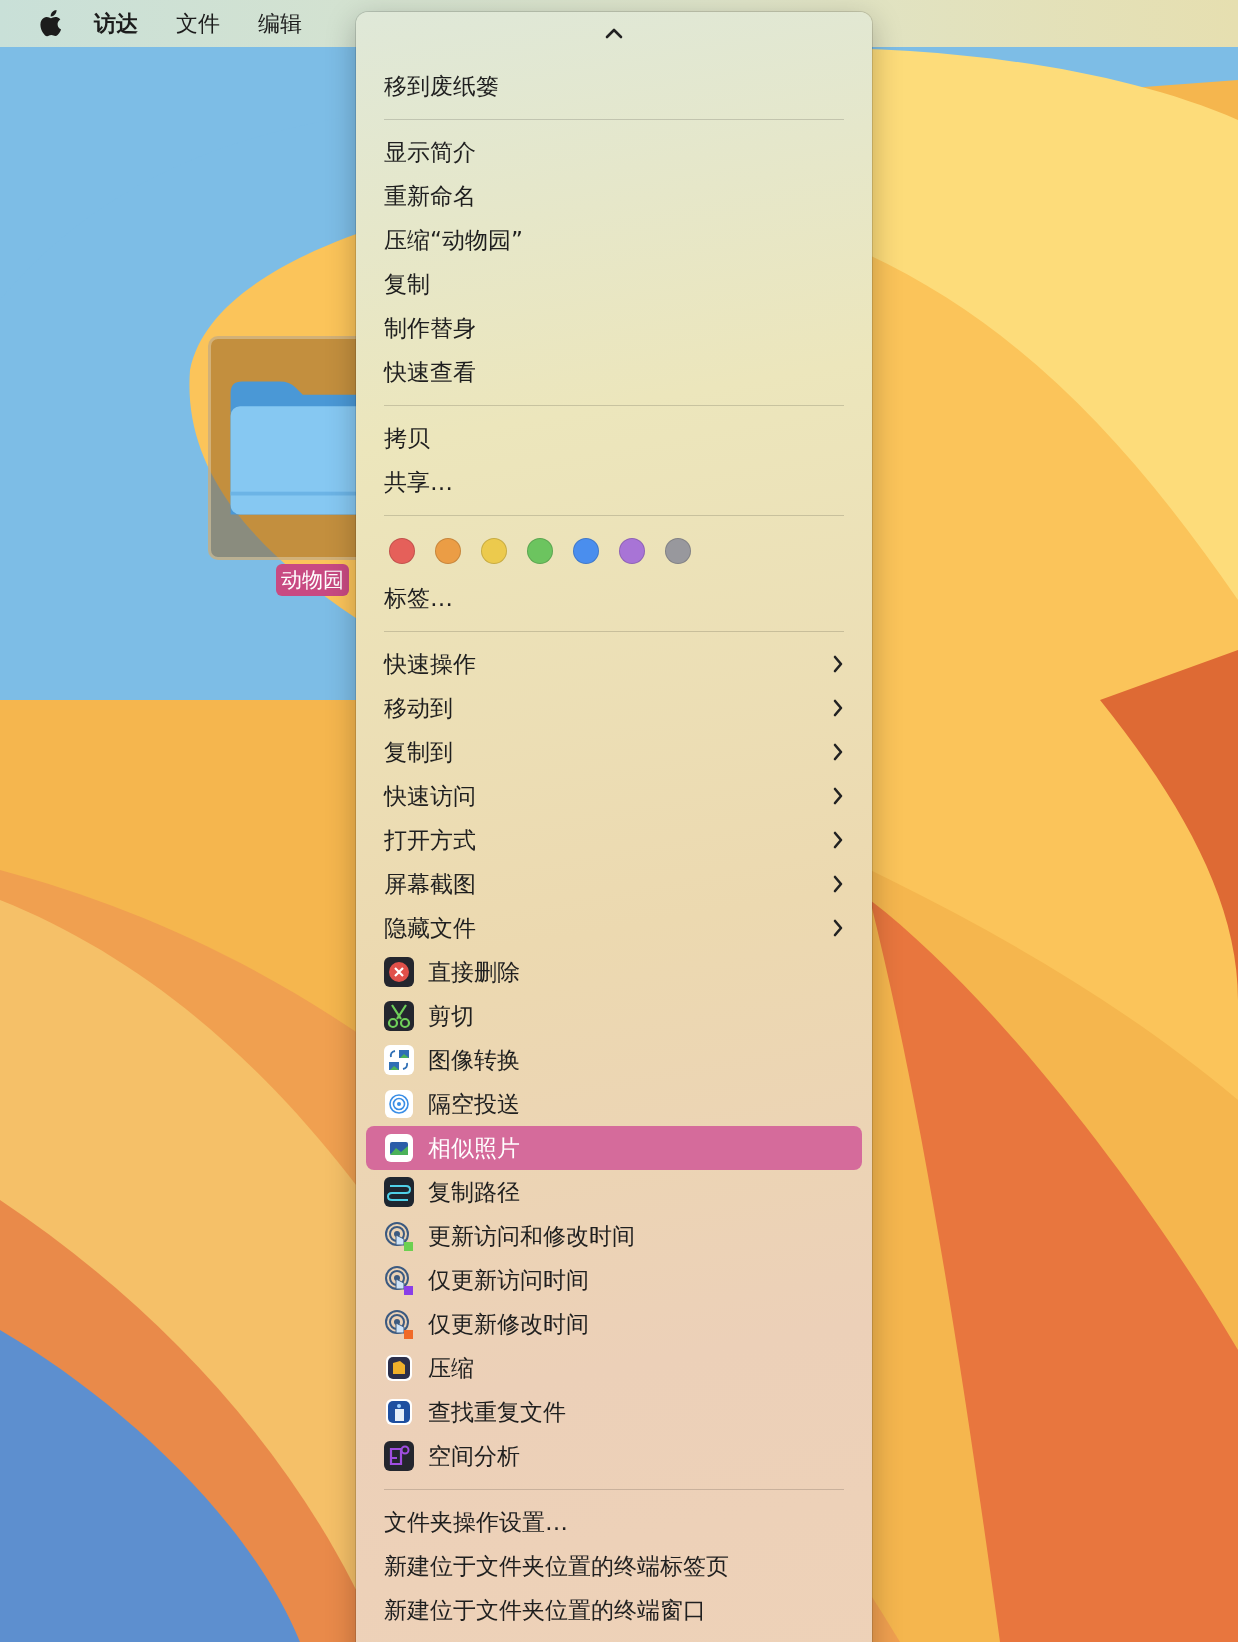 Image resolution: width=1238 pixels, height=1642 pixels. Describe the element at coordinates (614, 1236) in the screenshot. I see `menu-item: 更新访问和修改时间` at that location.